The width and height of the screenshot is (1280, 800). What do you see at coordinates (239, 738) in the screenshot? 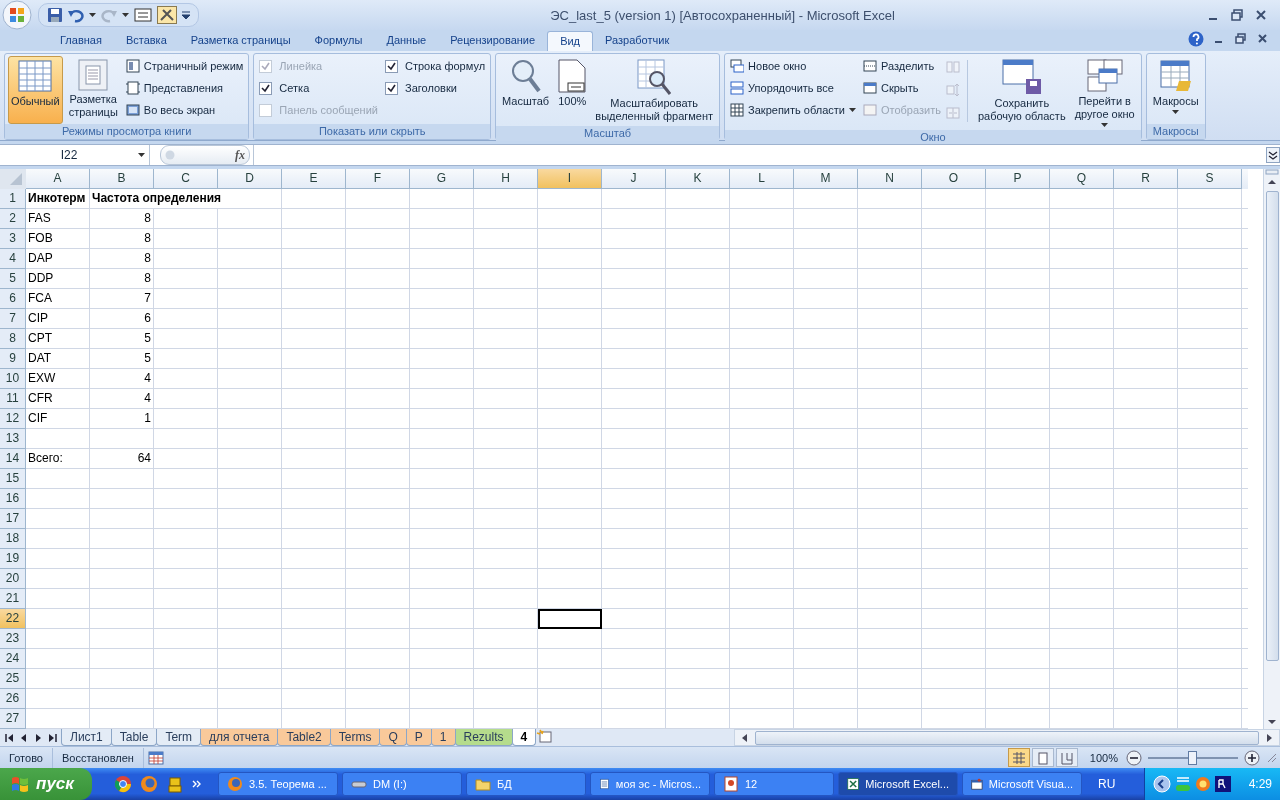
I see `sheet-tab: для отчета` at bounding box center [239, 738].